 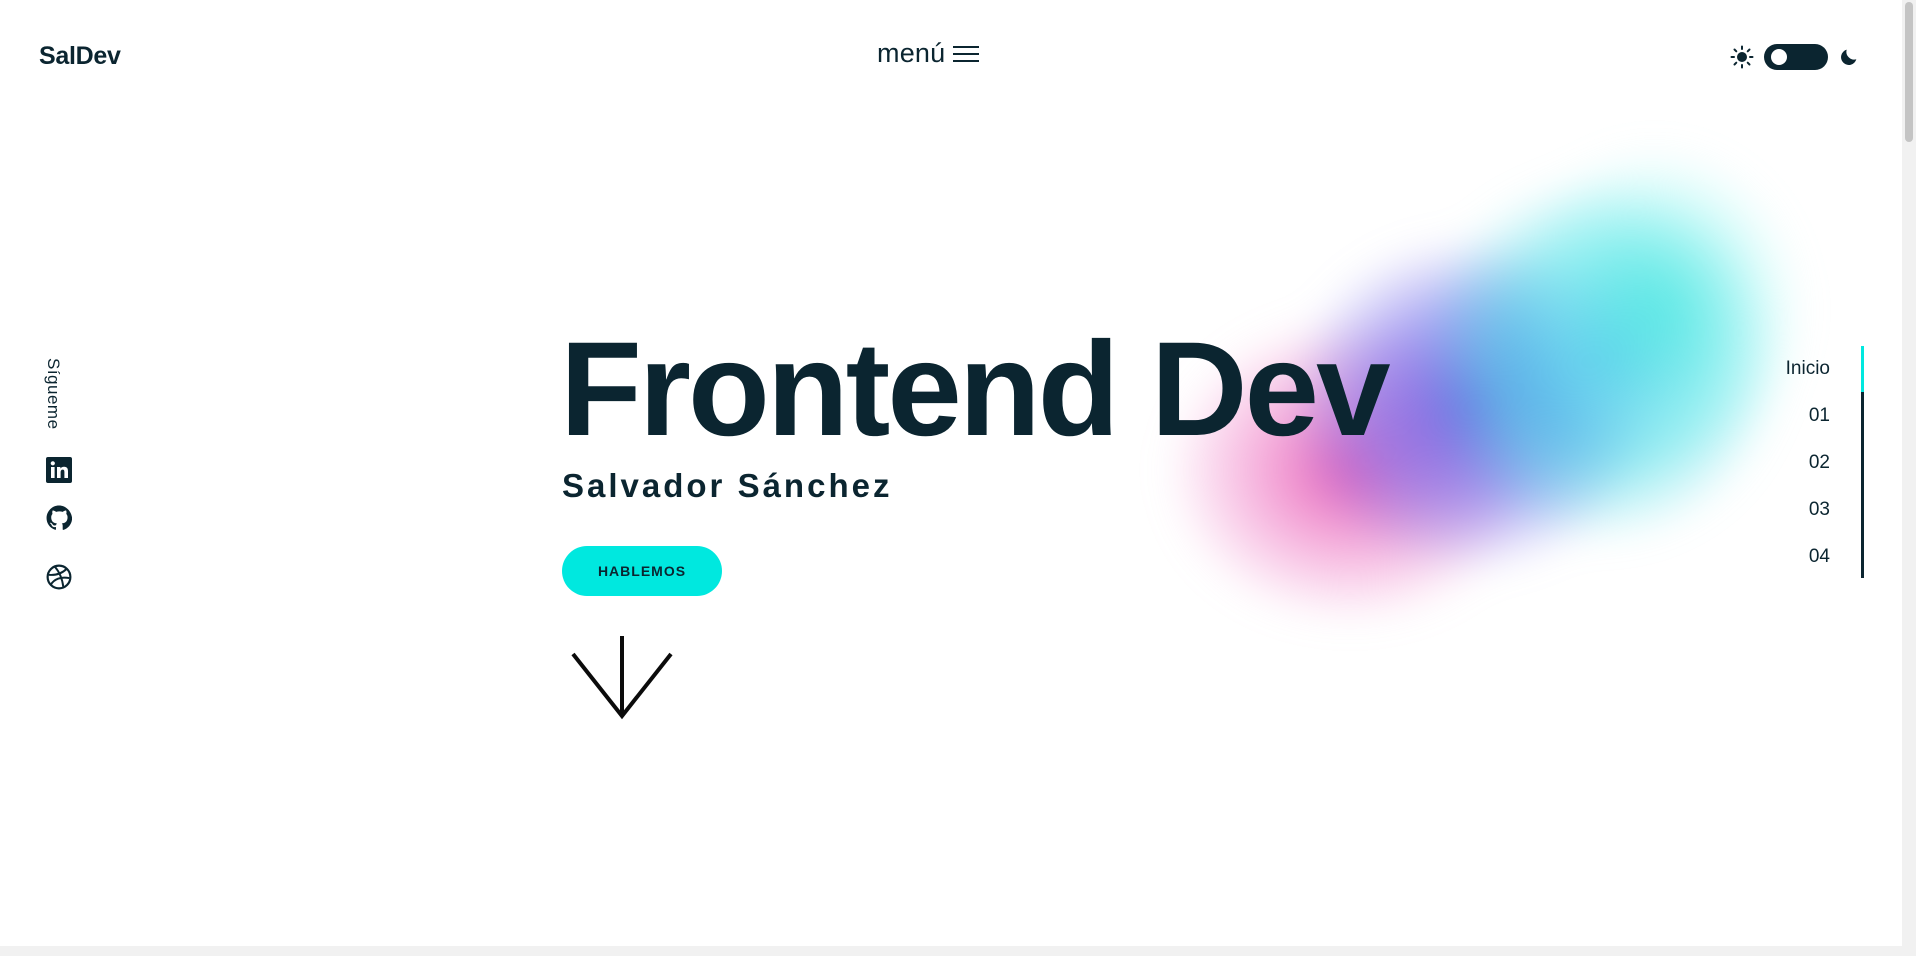 I want to click on section-nav-item-04: 04, so click(x=1819, y=557).